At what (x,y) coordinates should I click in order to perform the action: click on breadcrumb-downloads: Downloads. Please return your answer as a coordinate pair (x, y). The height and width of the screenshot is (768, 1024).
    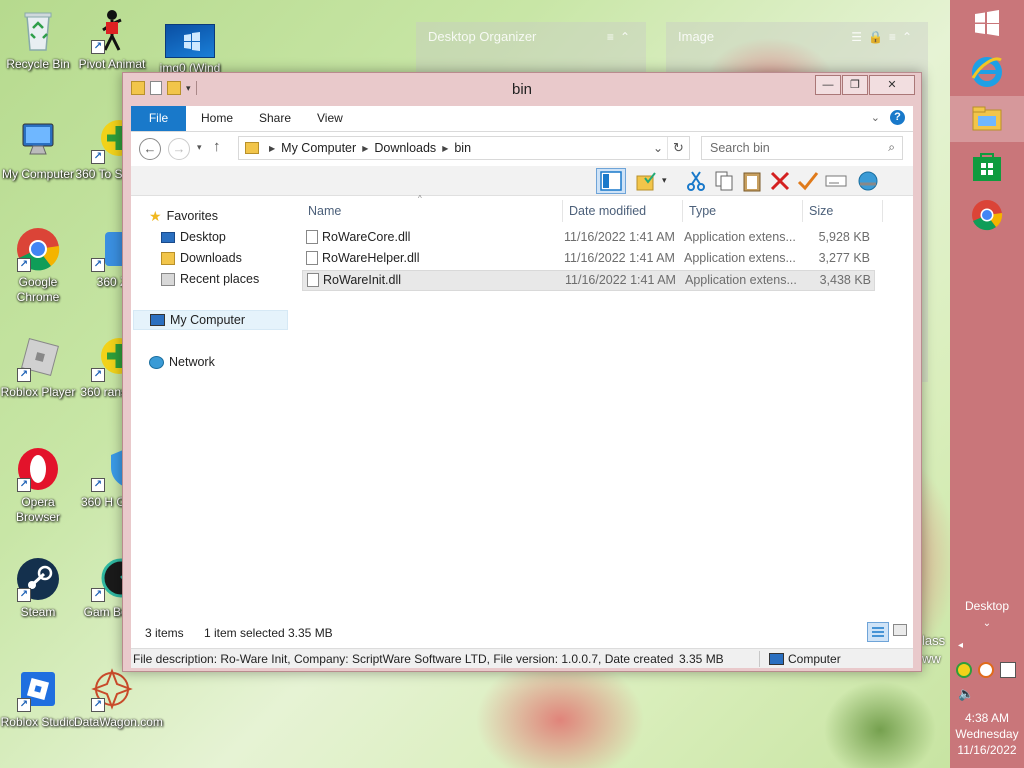
    Looking at the image, I should click on (405, 148).